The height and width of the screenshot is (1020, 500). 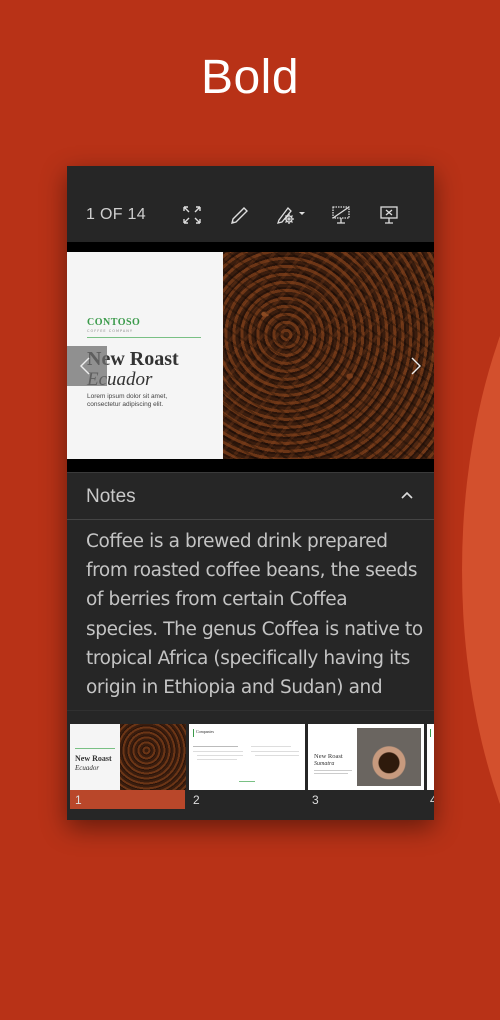 What do you see at coordinates (341, 215) in the screenshot?
I see `presenter-view-icon` at bounding box center [341, 215].